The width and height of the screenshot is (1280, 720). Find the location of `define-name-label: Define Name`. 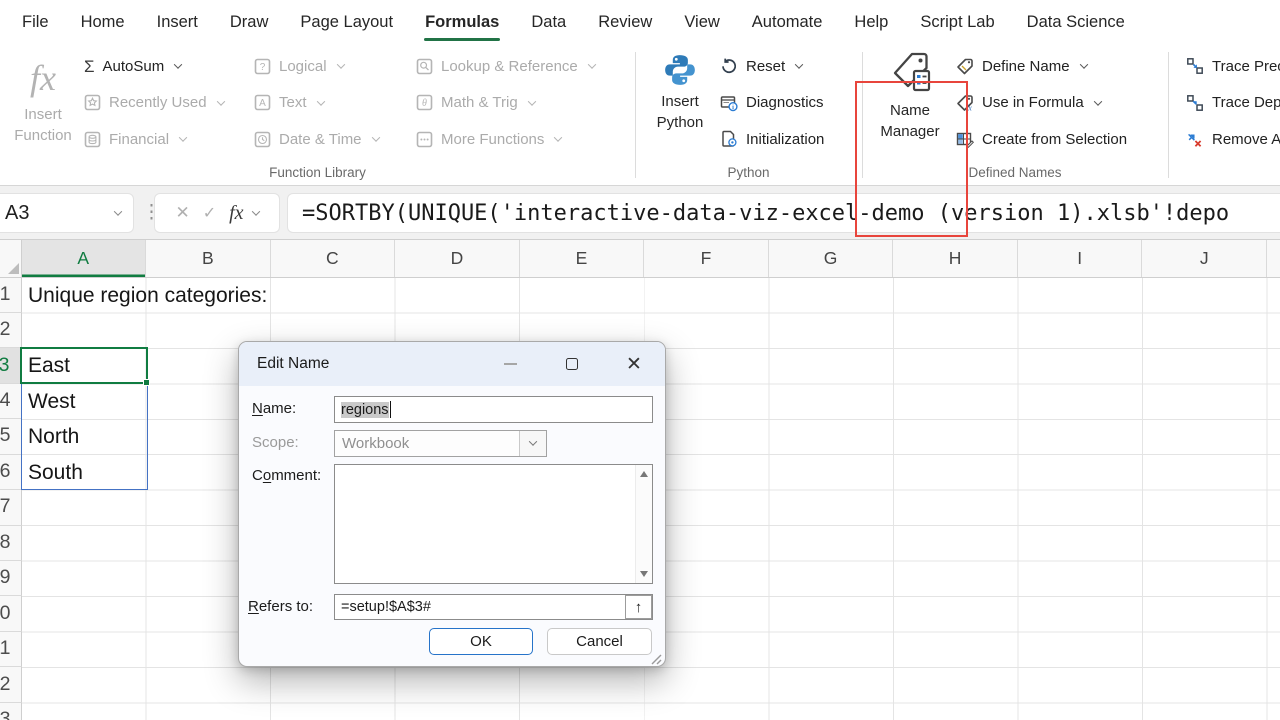

define-name-label: Define Name is located at coordinates (1026, 66).